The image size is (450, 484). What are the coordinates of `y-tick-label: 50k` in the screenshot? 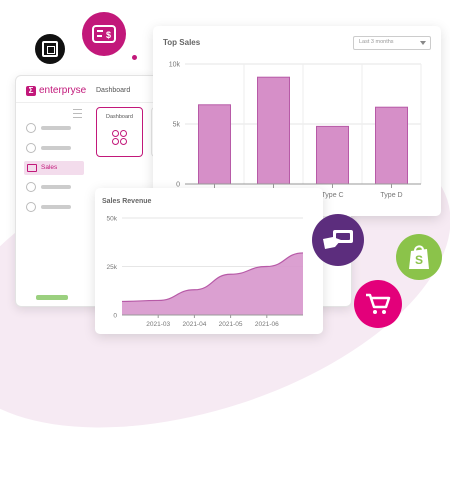 It's located at (112, 219).